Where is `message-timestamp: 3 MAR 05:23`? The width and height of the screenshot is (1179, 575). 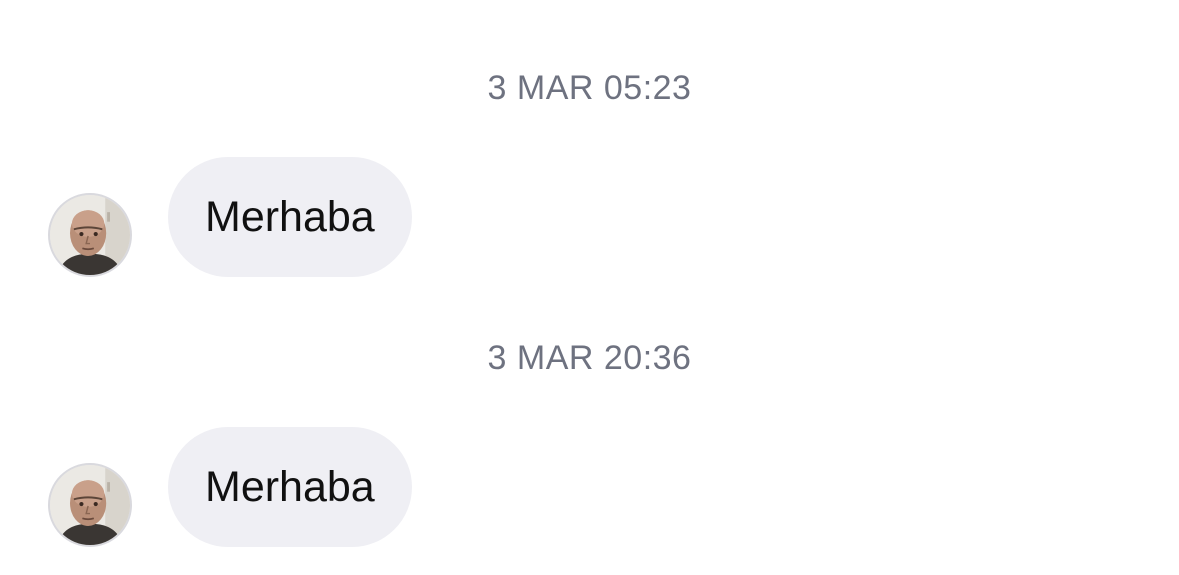
message-timestamp: 3 MAR 05:23 is located at coordinates (589, 88).